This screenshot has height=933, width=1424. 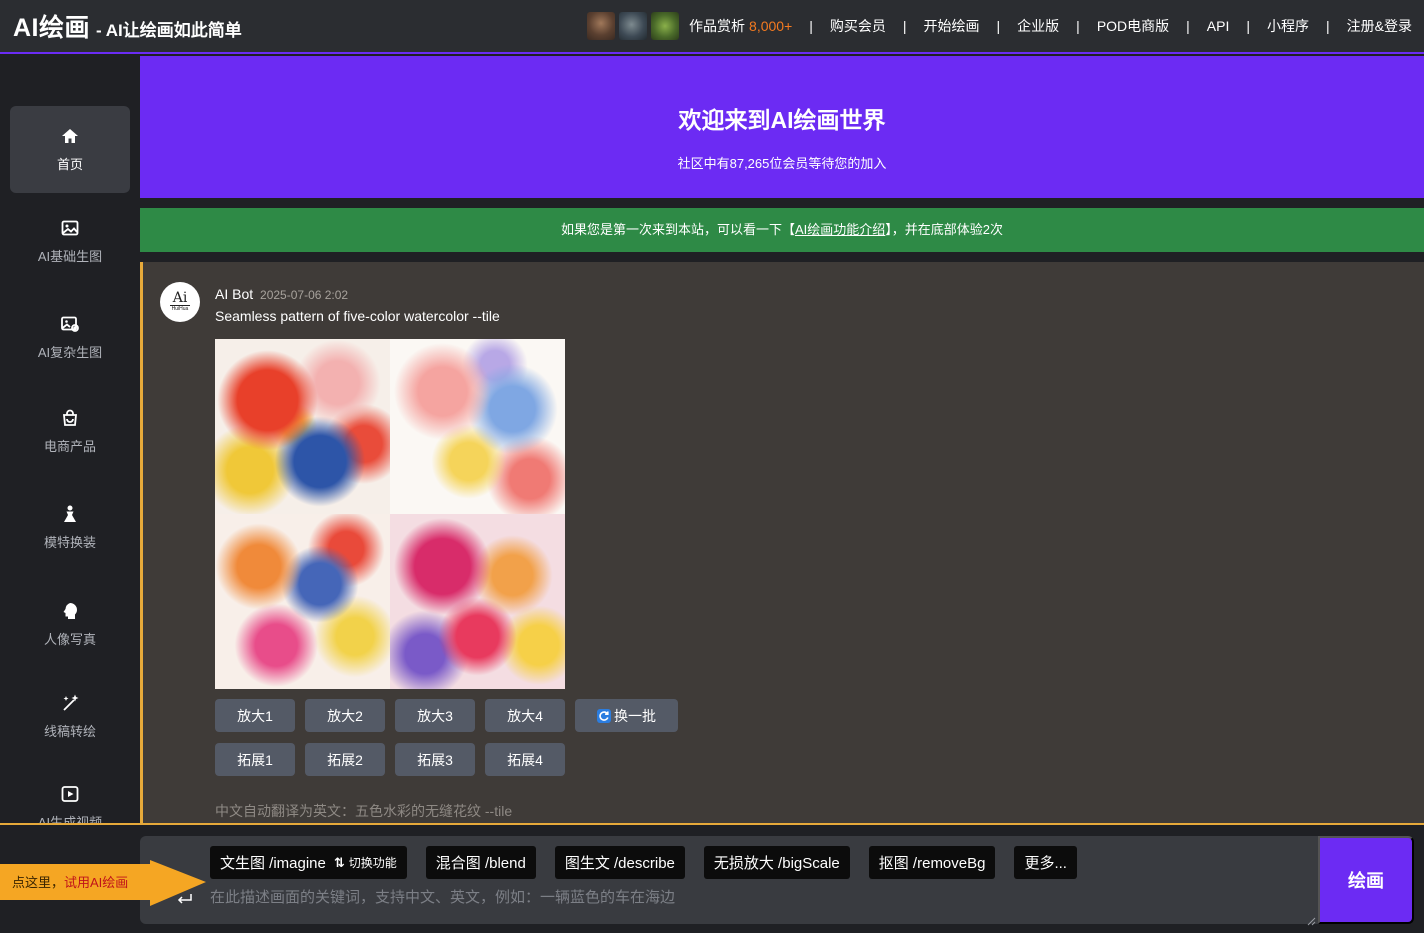 What do you see at coordinates (234, 294) in the screenshot?
I see `message-author: AI Bot` at bounding box center [234, 294].